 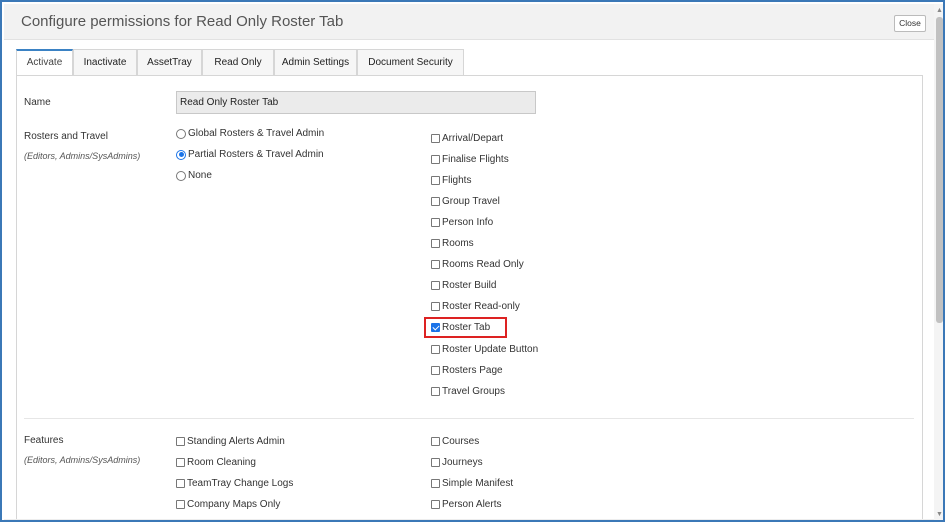 I want to click on tab-activate: Activate, so click(x=44, y=63).